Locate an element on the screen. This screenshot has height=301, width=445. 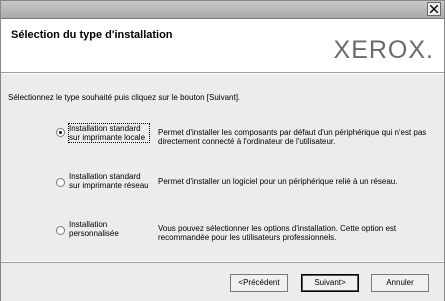
cancel-button: Annuler is located at coordinates (400, 283).